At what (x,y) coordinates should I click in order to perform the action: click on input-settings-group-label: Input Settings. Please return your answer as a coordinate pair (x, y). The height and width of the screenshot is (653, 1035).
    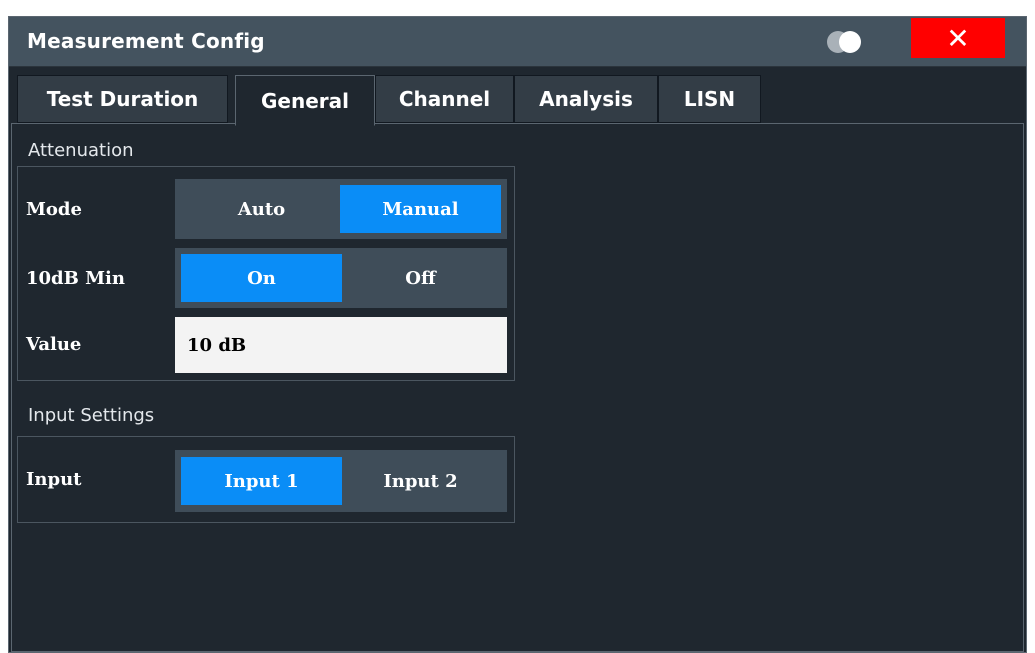
    Looking at the image, I should click on (91, 415).